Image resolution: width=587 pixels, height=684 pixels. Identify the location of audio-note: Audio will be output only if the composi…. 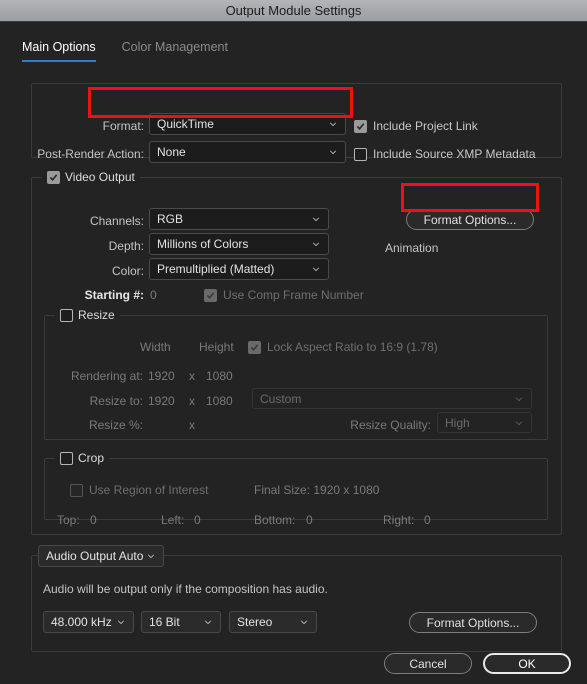
(185, 589).